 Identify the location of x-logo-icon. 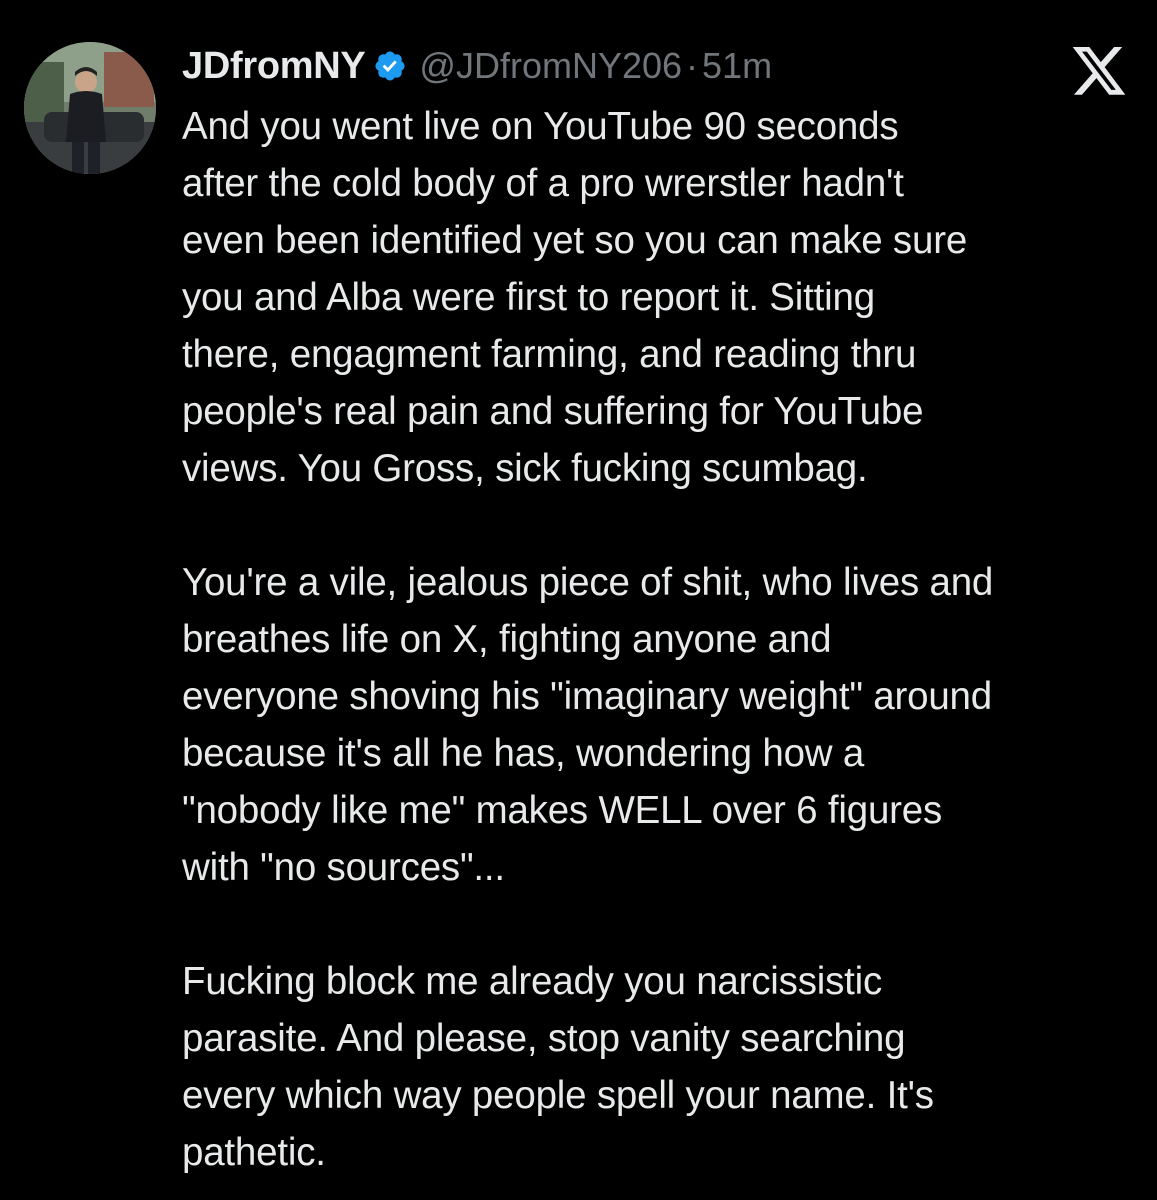
(1100, 72).